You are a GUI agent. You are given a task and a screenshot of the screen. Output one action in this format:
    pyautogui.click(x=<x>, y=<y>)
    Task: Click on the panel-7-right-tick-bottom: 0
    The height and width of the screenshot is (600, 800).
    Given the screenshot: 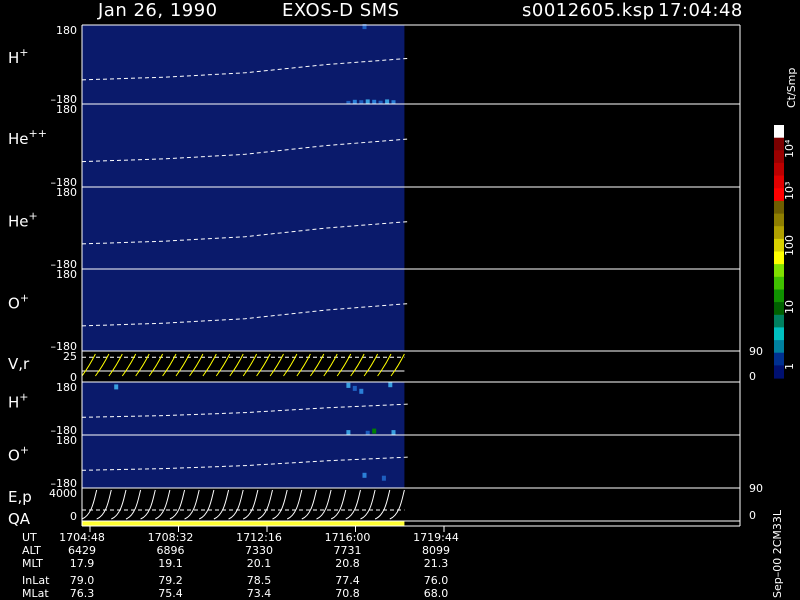 What is the action you would take?
    pyautogui.click(x=752, y=515)
    